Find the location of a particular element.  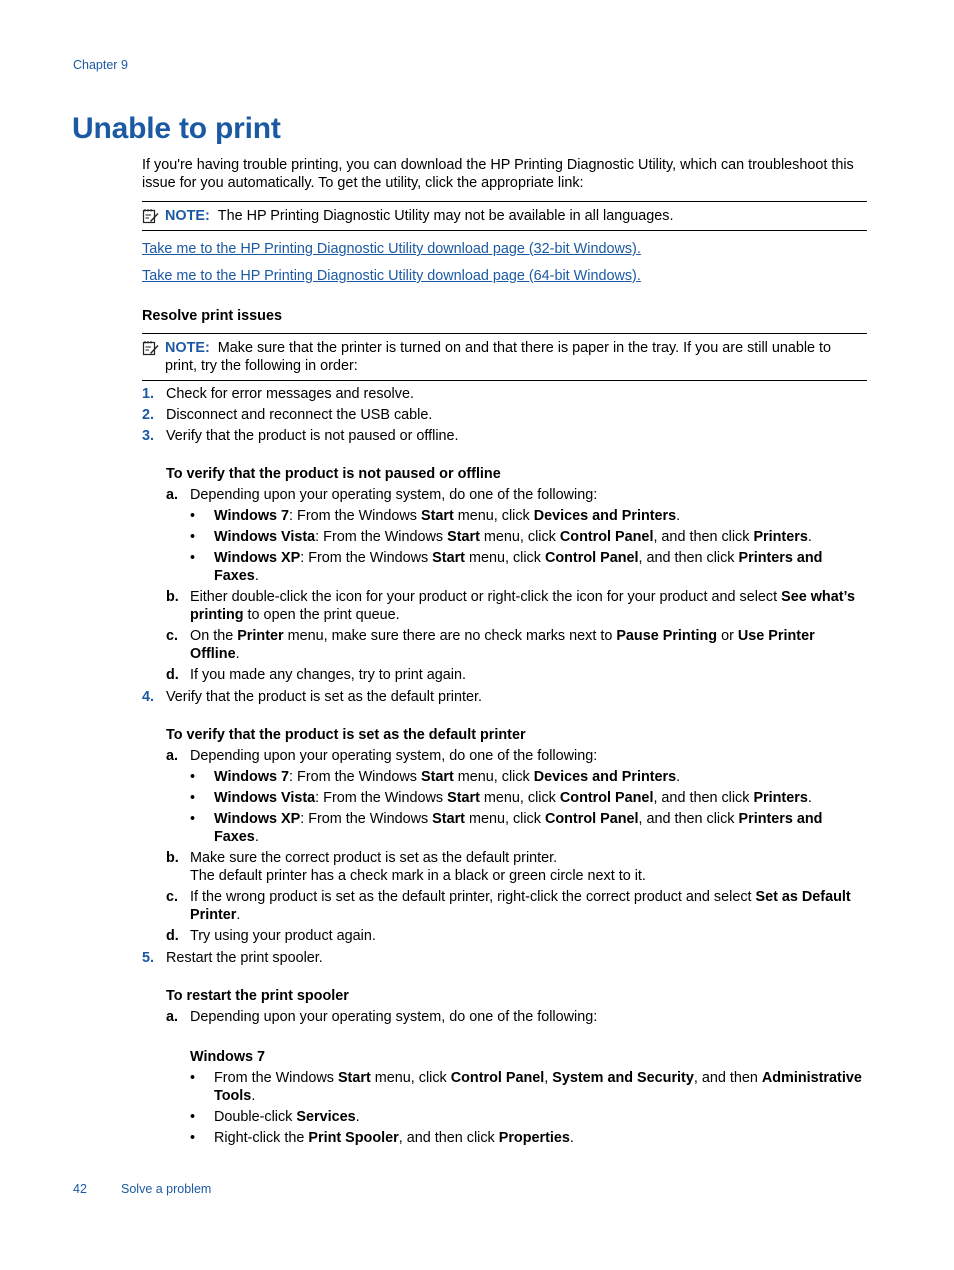

bold-term: Printer is located at coordinates (260, 636).